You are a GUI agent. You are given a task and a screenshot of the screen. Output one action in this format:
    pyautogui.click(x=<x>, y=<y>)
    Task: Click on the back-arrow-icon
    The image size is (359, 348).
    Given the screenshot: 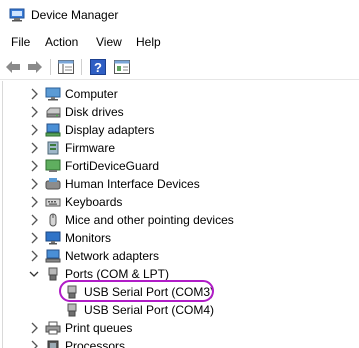 What is the action you would take?
    pyautogui.click(x=13, y=67)
    